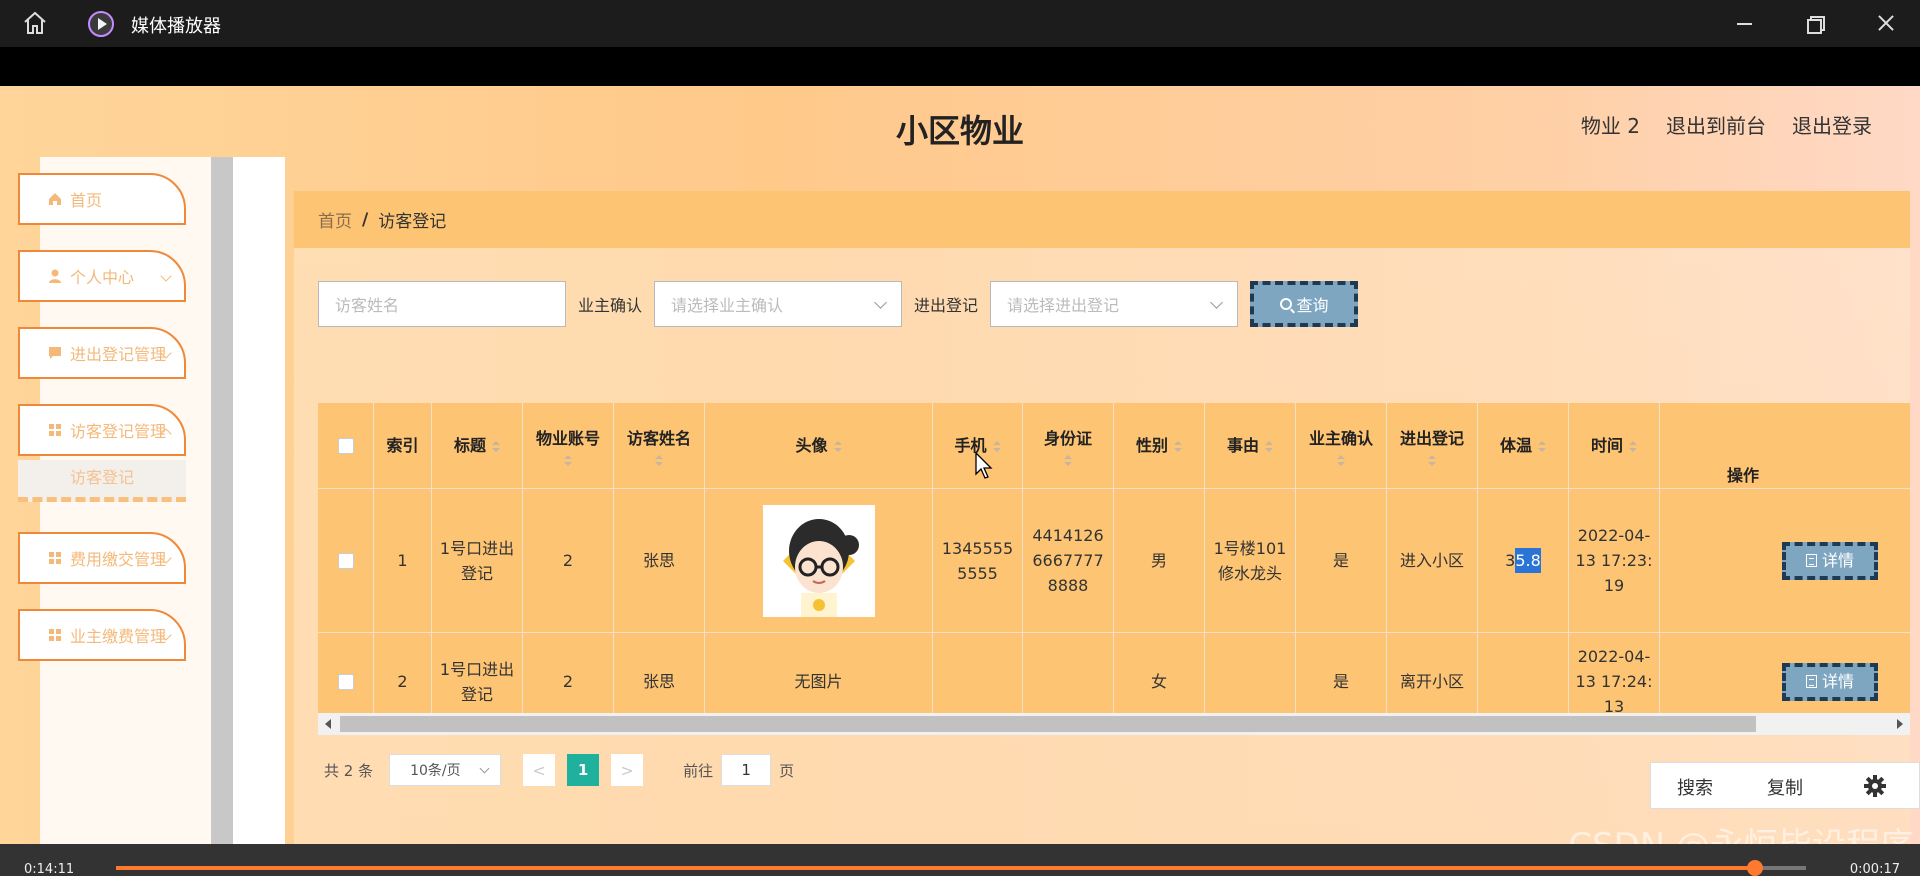  I want to click on table-cell: 1号口进出登记, so click(477, 560).